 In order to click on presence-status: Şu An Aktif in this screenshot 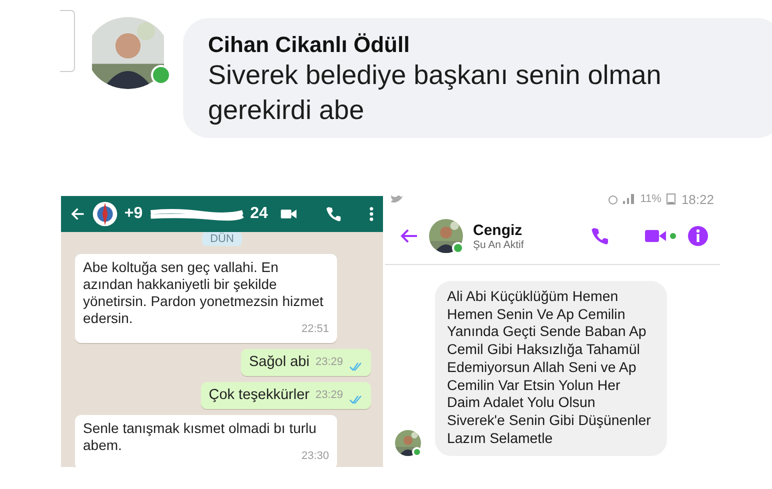, I will do `click(498, 244)`.